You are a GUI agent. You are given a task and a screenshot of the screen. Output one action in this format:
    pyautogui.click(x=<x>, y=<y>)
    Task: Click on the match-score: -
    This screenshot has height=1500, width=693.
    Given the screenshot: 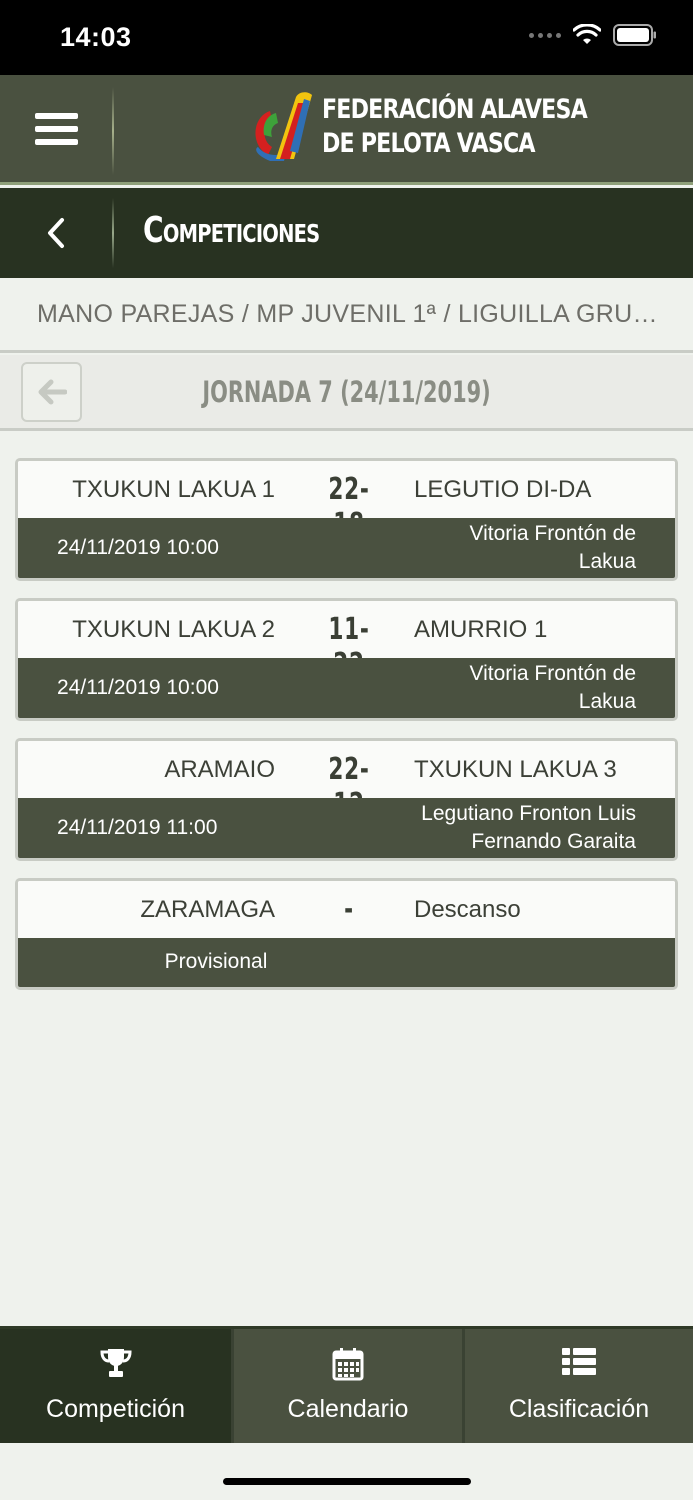 What is the action you would take?
    pyautogui.click(x=349, y=909)
    